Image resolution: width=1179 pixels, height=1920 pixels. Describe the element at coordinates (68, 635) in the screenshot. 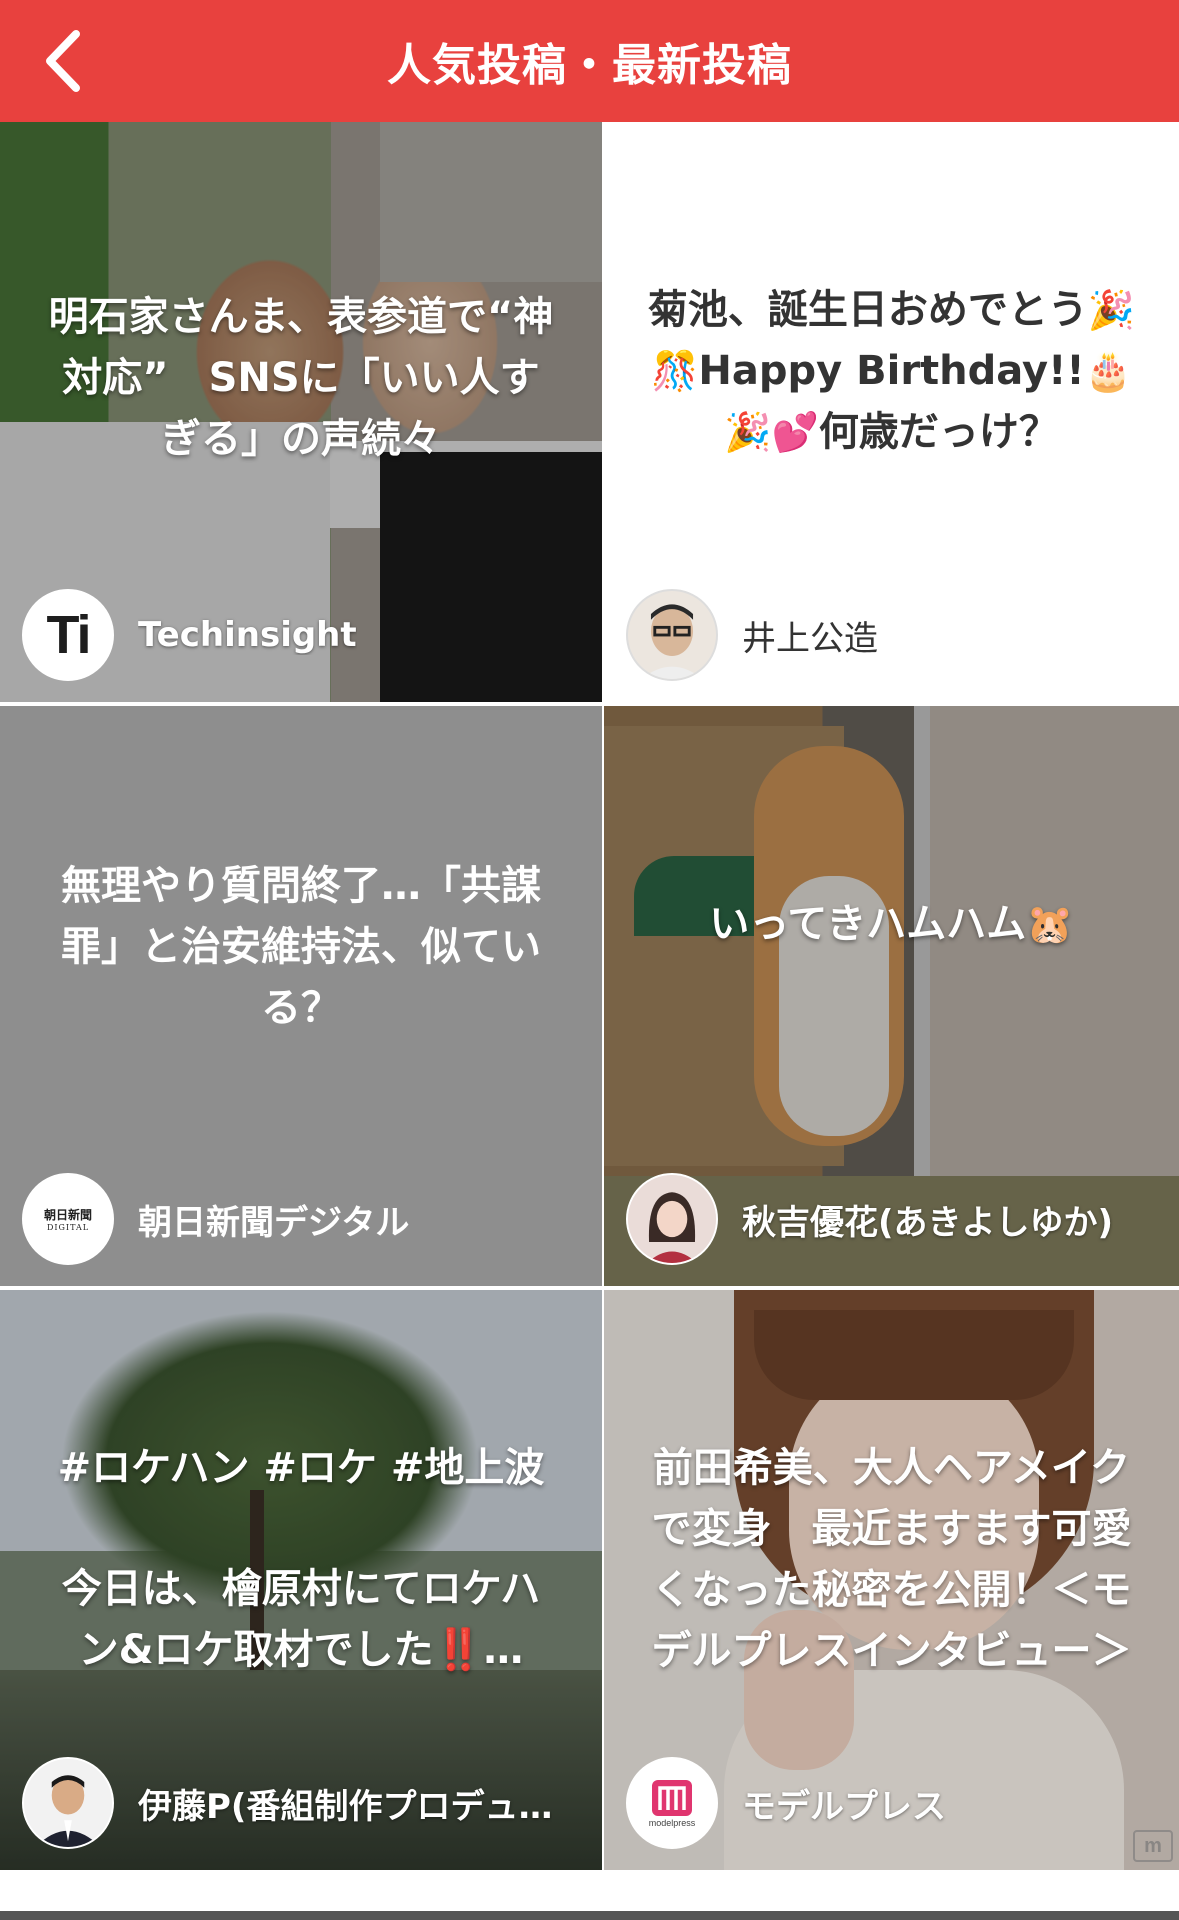

I see `avatar: Ti` at that location.